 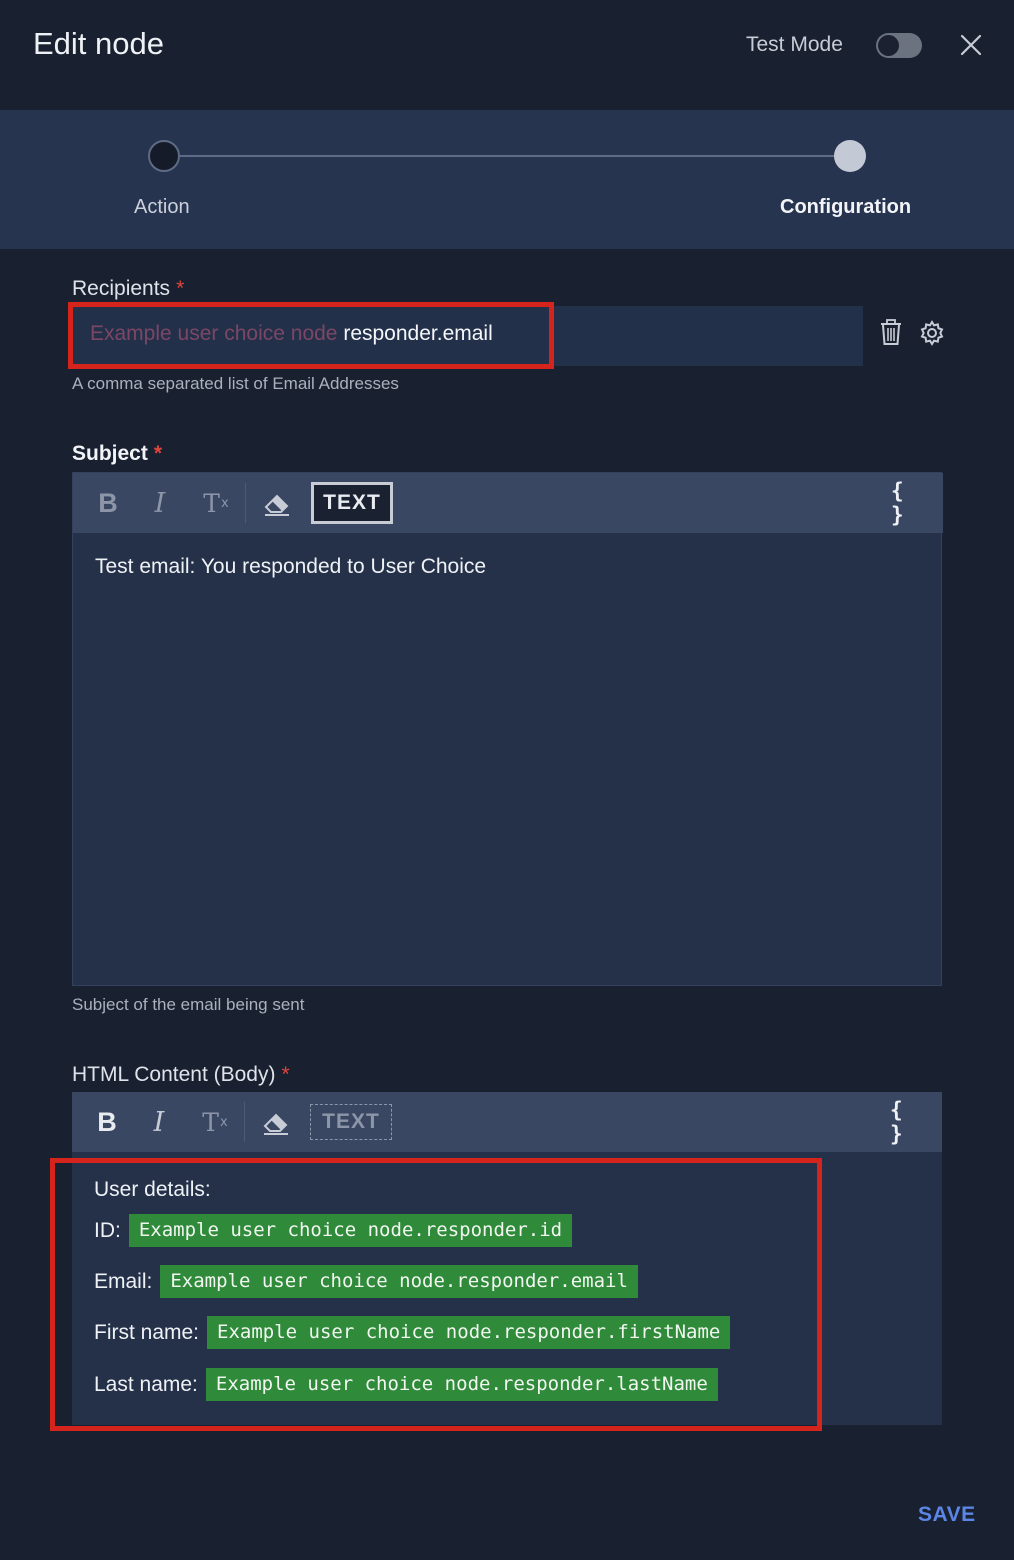 What do you see at coordinates (162, 207) in the screenshot?
I see `step-action-label: Action` at bounding box center [162, 207].